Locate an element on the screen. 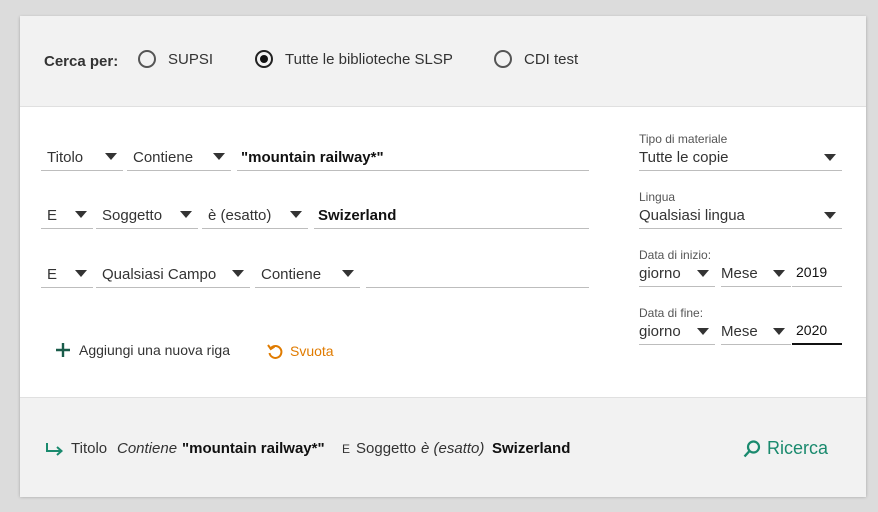 The height and width of the screenshot is (512, 878). row1-precision: Contiene is located at coordinates (163, 157).